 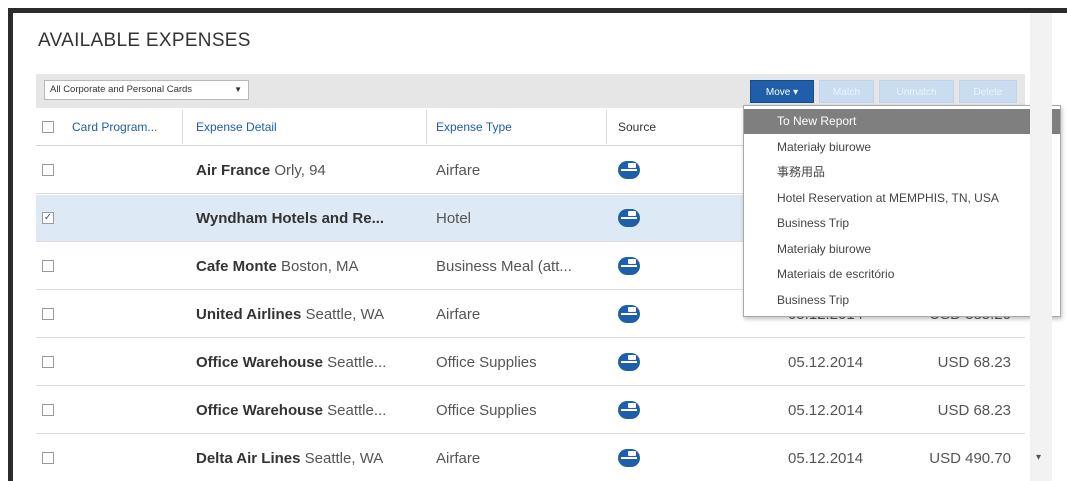 I want to click on expense-type-cell: Hotel, so click(x=454, y=218).